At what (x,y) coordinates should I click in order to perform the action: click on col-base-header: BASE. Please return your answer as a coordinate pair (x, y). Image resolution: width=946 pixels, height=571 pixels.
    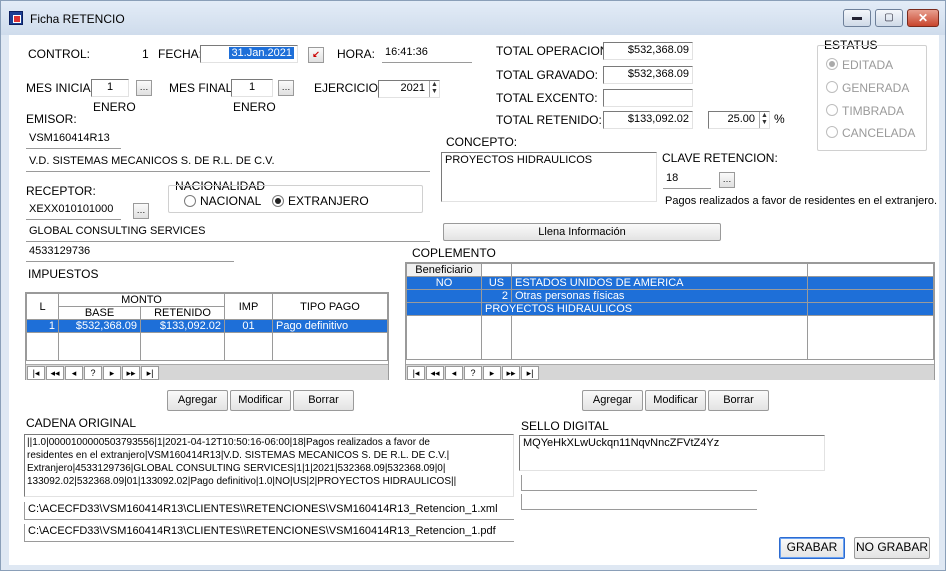
    Looking at the image, I should click on (99, 313).